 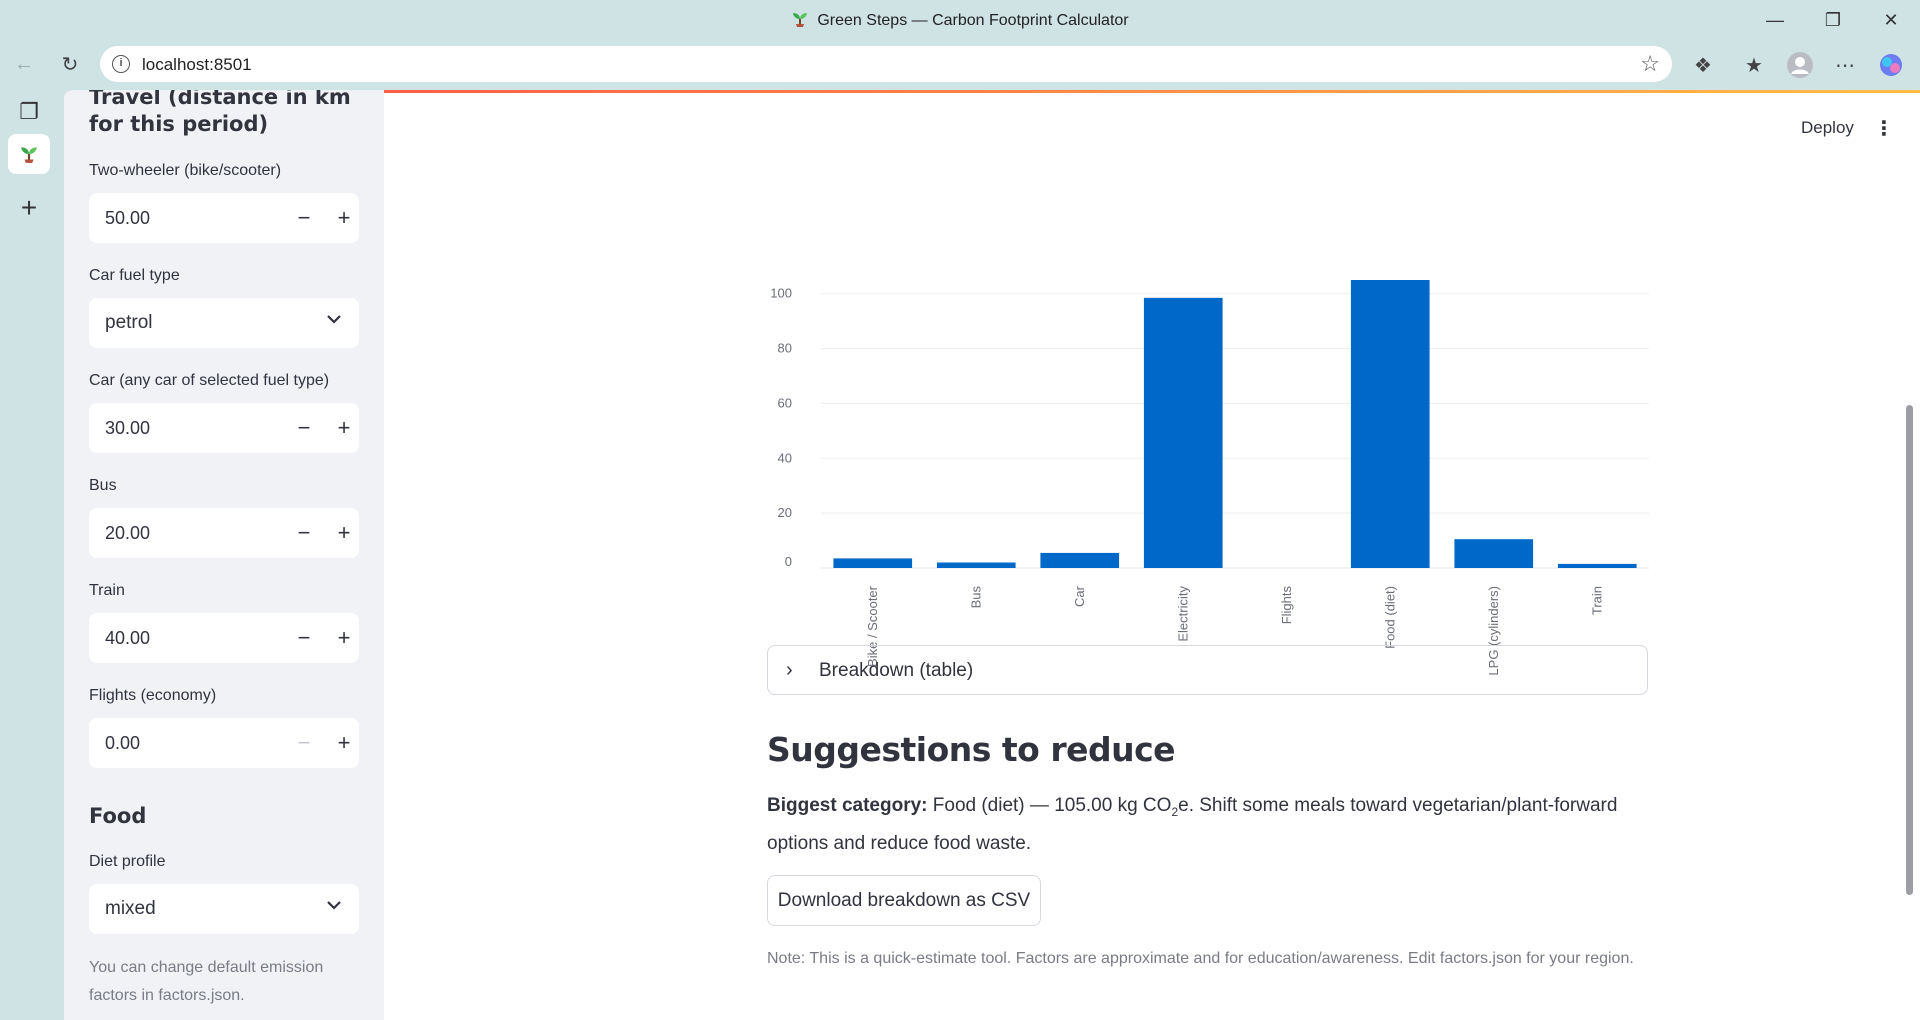 What do you see at coordinates (197, 65) in the screenshot?
I see `url-text: localhost:8501` at bounding box center [197, 65].